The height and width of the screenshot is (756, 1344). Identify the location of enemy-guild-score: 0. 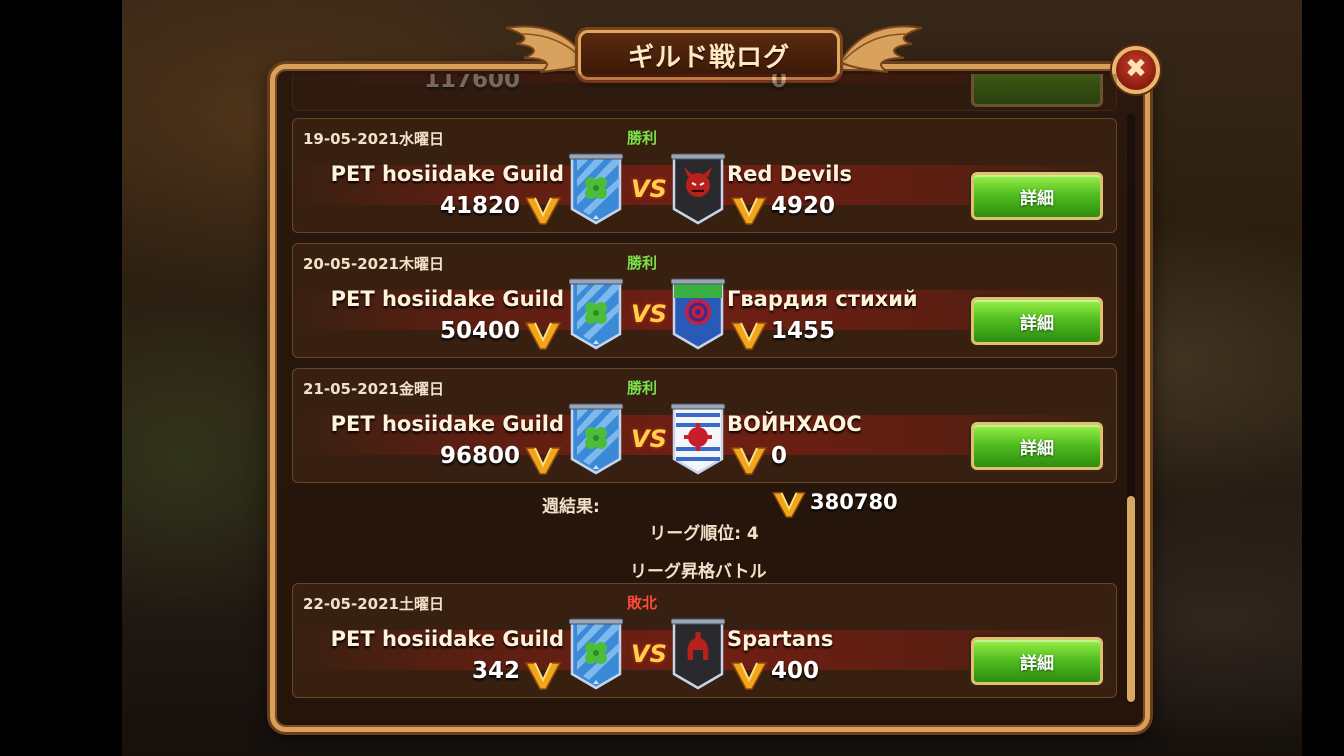
(779, 456).